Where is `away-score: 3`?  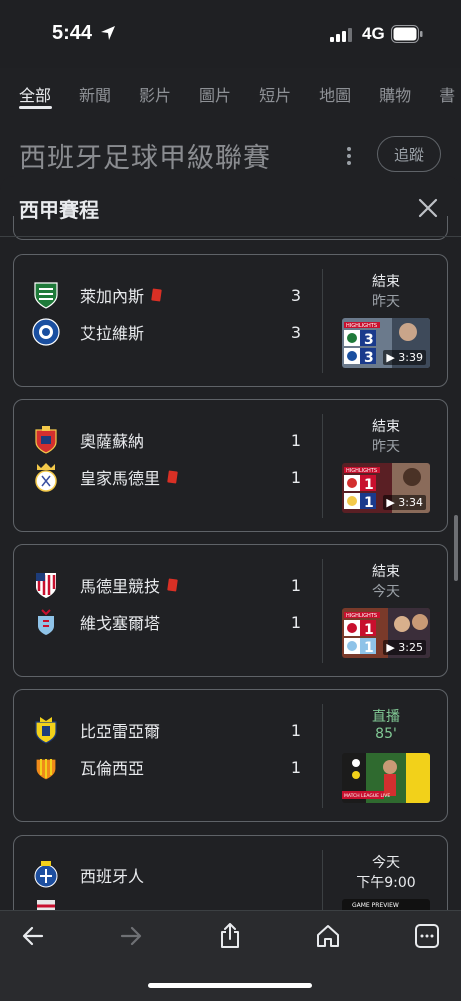 away-score: 3 is located at coordinates (296, 332).